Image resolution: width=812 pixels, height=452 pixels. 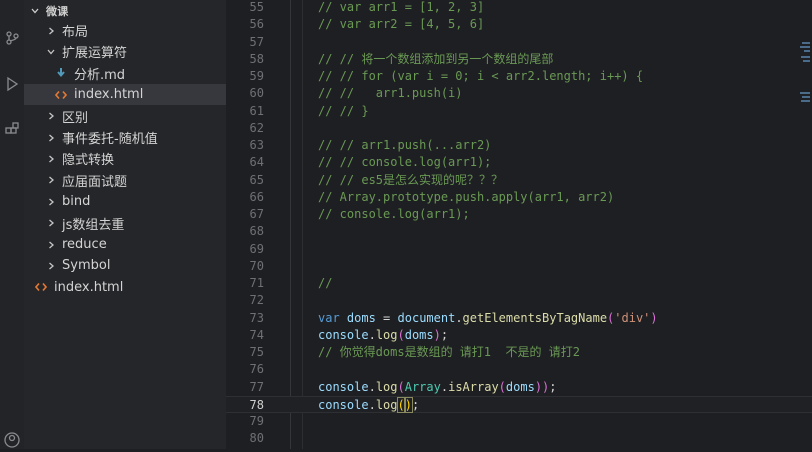 I want to click on code-token: // // 将一个数组添加到另一个数组的尾部, so click(x=436, y=58).